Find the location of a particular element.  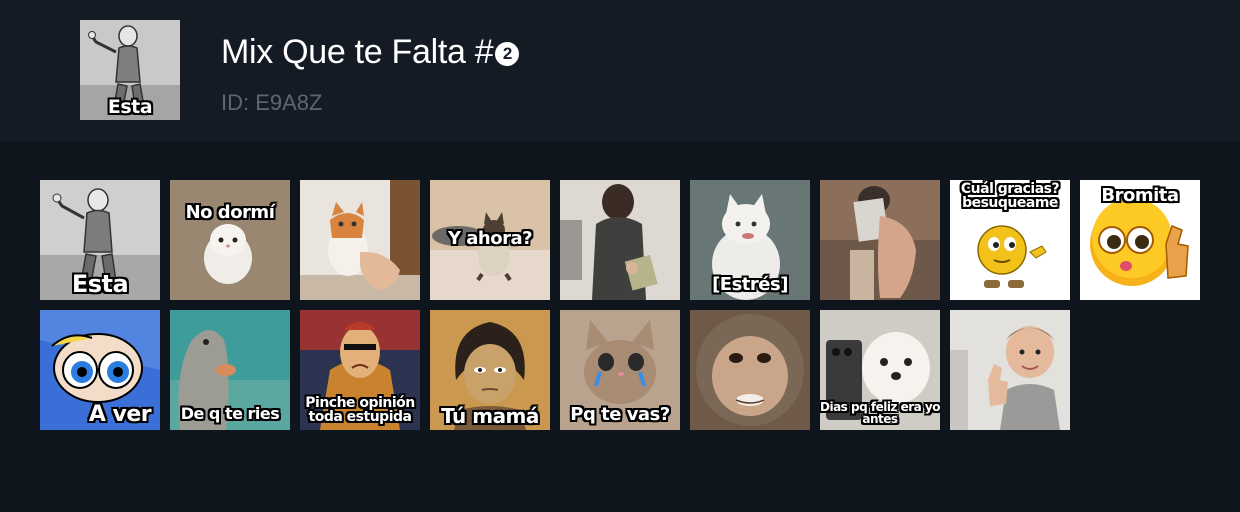

pack-title: Mix Que te Falta #2 is located at coordinates (370, 52).